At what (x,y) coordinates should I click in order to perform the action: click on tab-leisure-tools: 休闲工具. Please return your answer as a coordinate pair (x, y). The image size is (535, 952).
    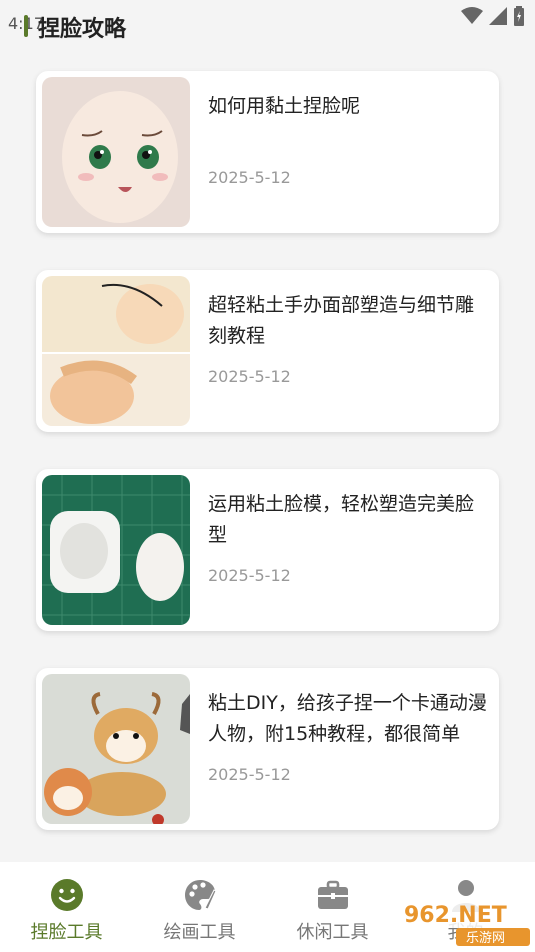
    Looking at the image, I should click on (332, 907).